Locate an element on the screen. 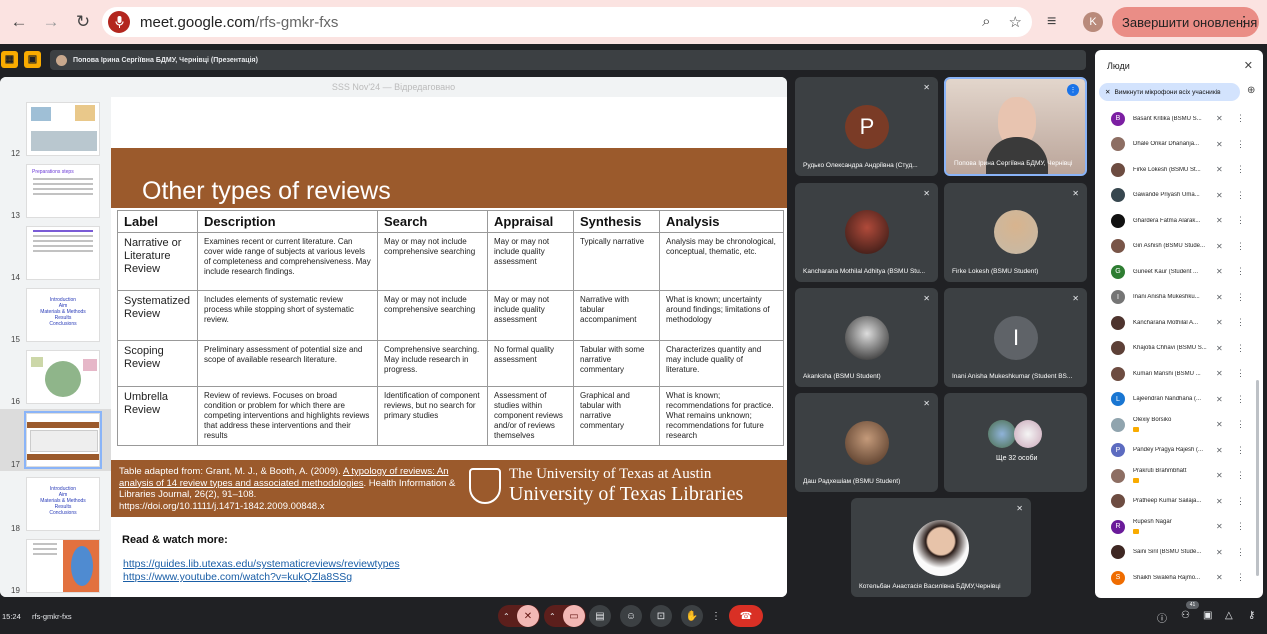 This screenshot has height=634, width=1267. scrollbar is located at coordinates (1257, 478).